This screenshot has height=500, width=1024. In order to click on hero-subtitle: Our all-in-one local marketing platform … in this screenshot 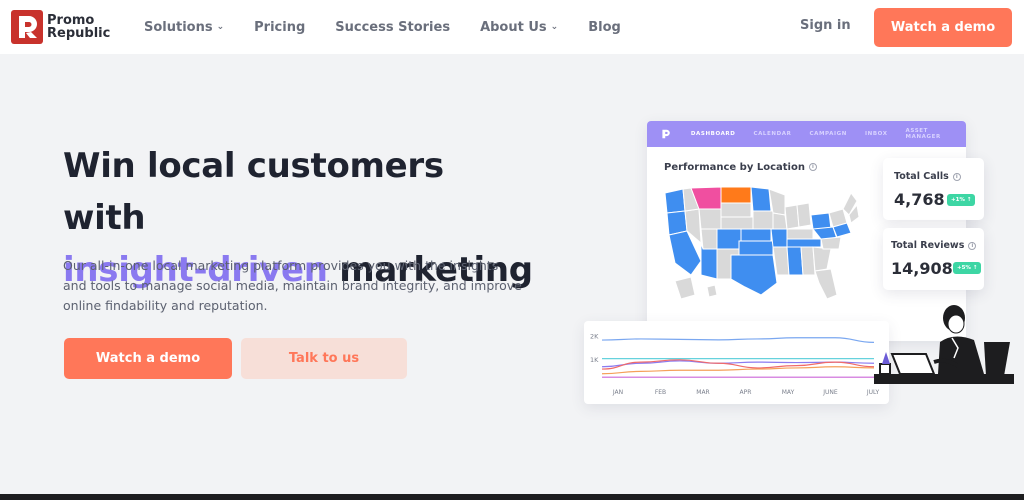, I will do `click(292, 285)`.